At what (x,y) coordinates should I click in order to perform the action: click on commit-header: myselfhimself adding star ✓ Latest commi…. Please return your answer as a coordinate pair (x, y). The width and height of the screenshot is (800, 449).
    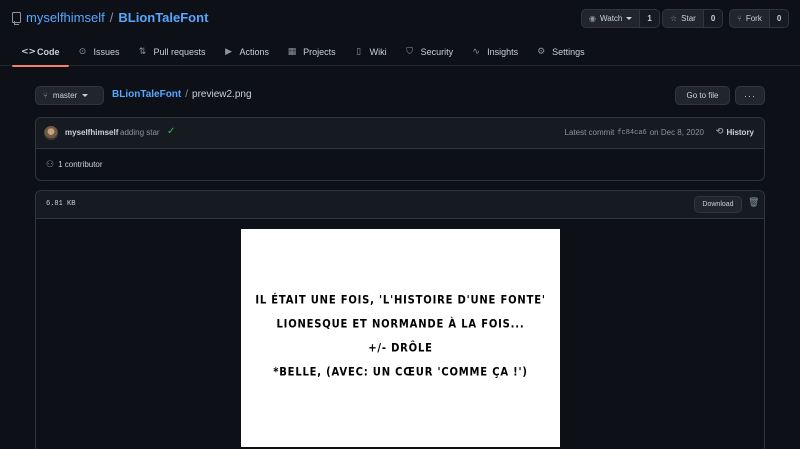
    Looking at the image, I should click on (400, 133).